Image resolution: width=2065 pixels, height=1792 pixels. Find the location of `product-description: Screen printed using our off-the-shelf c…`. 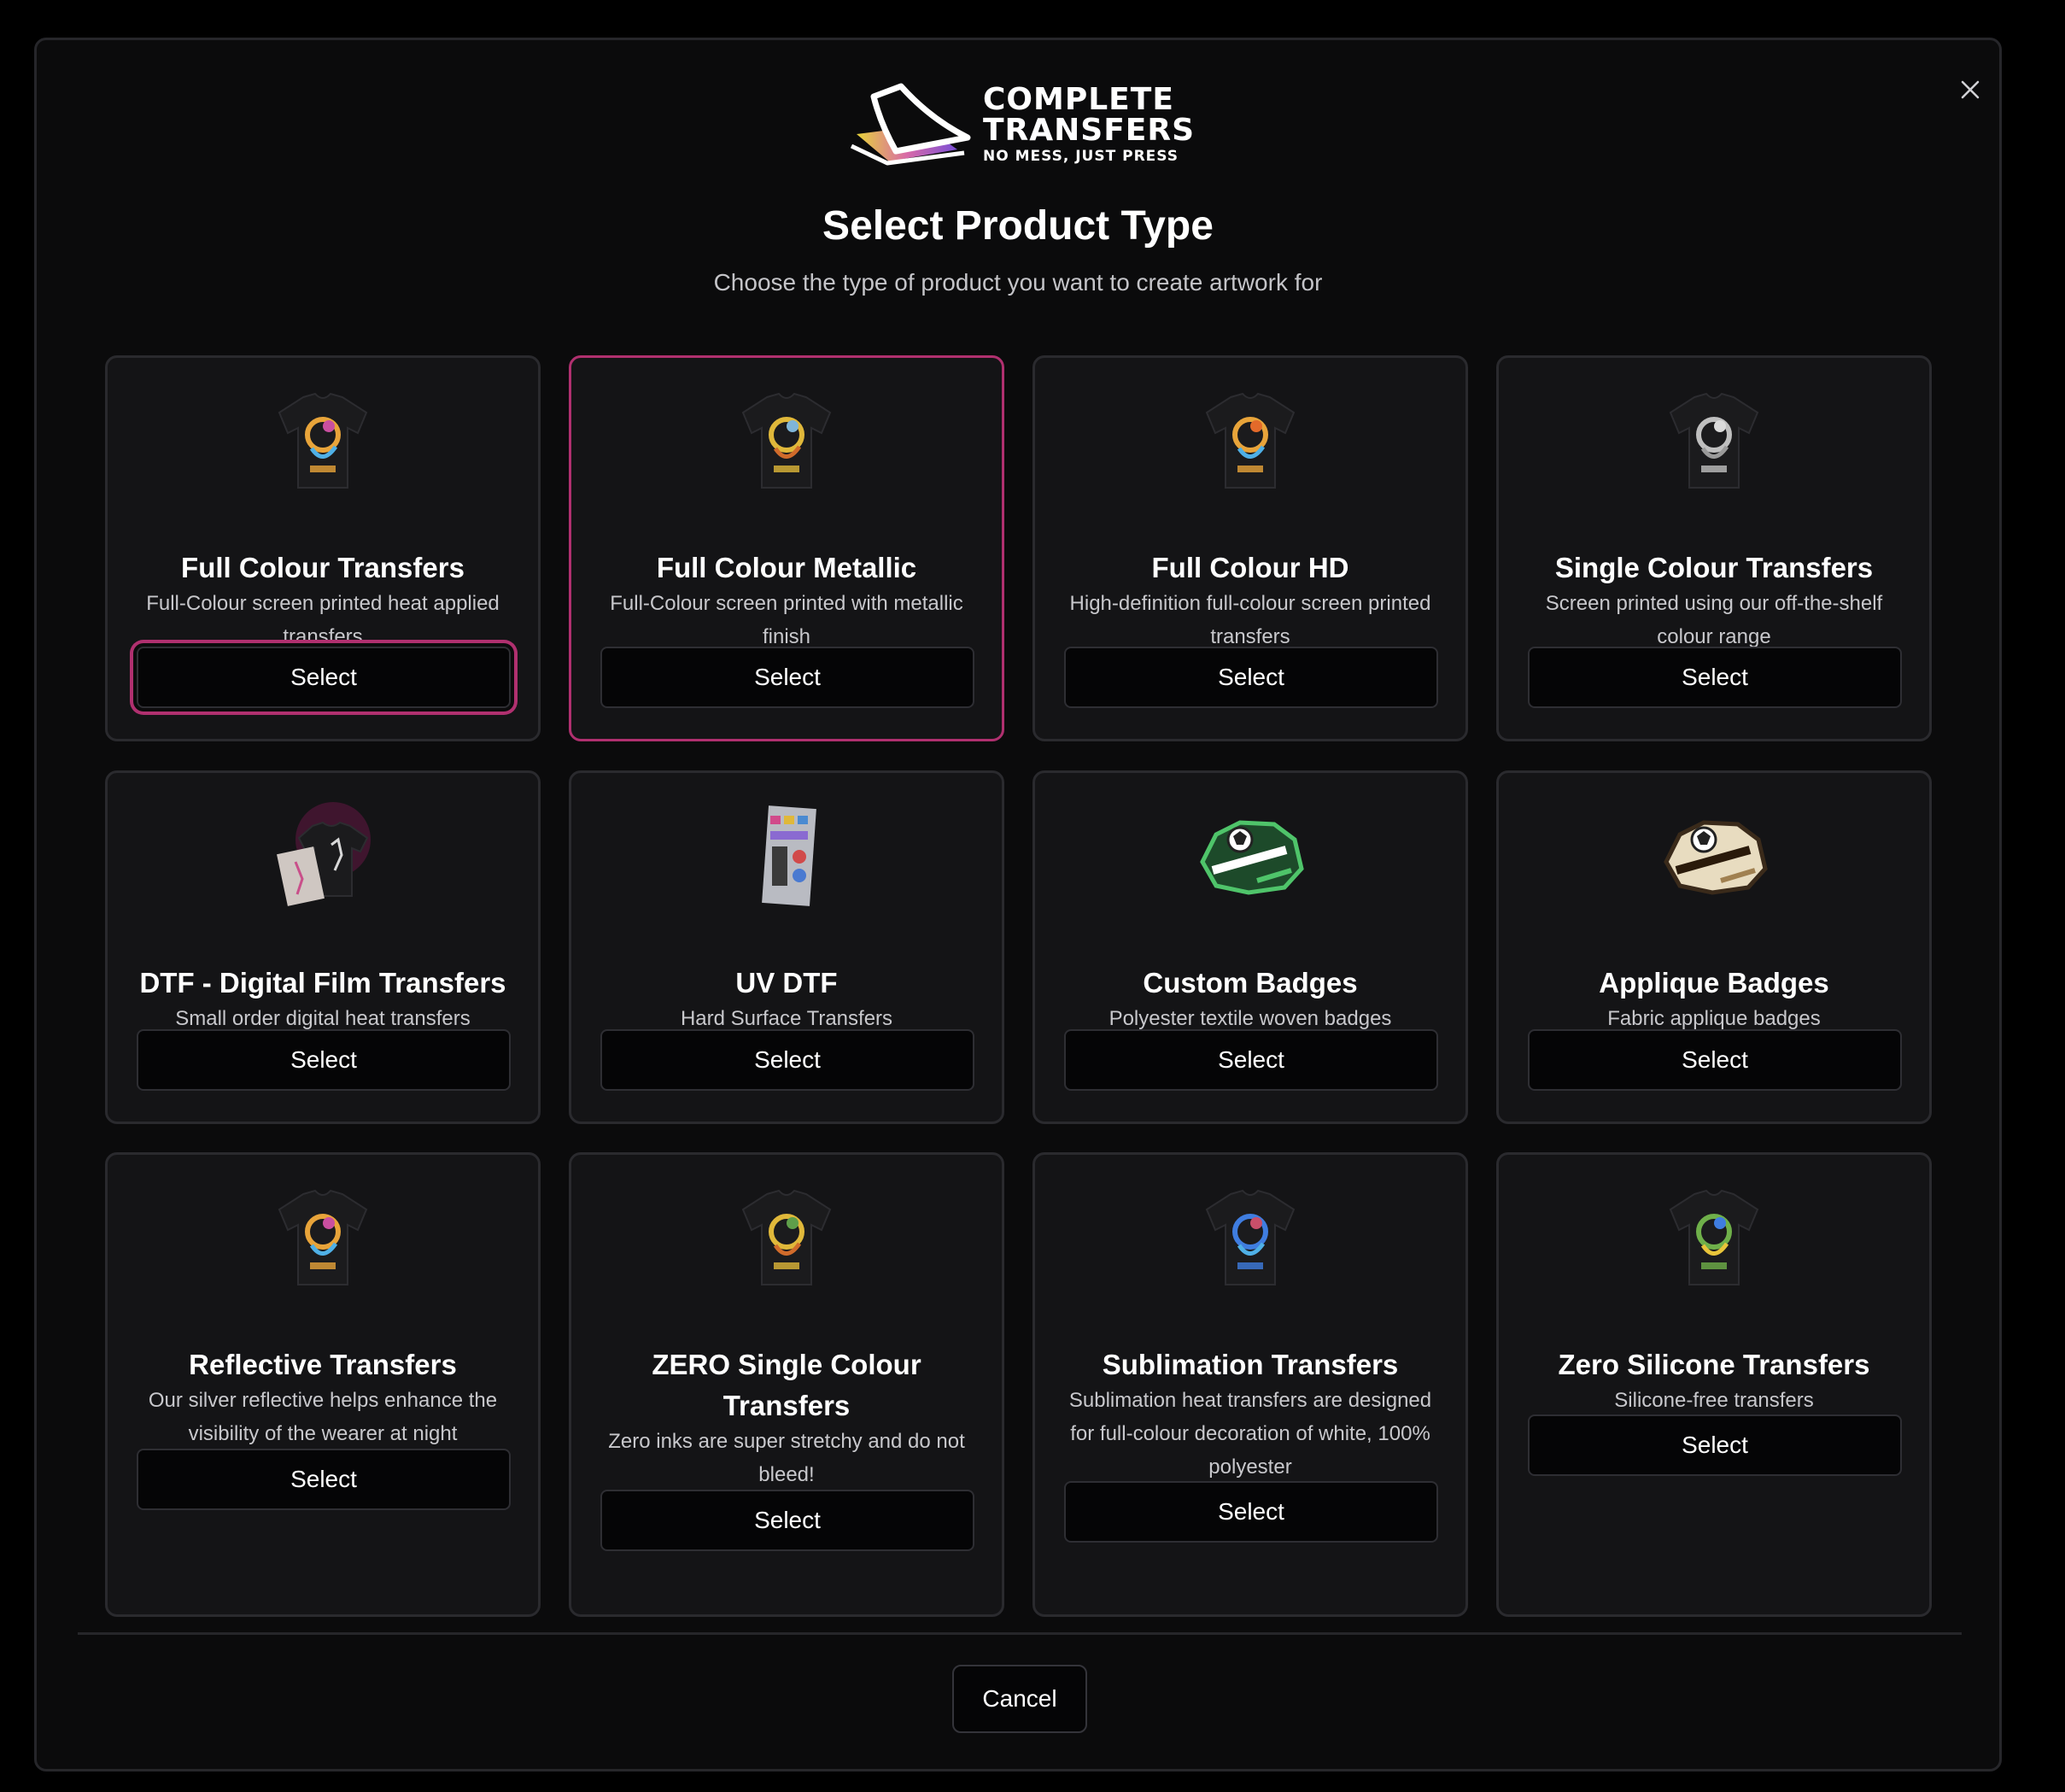

product-description: Screen printed using our off-the-shelf c… is located at coordinates (1714, 620).